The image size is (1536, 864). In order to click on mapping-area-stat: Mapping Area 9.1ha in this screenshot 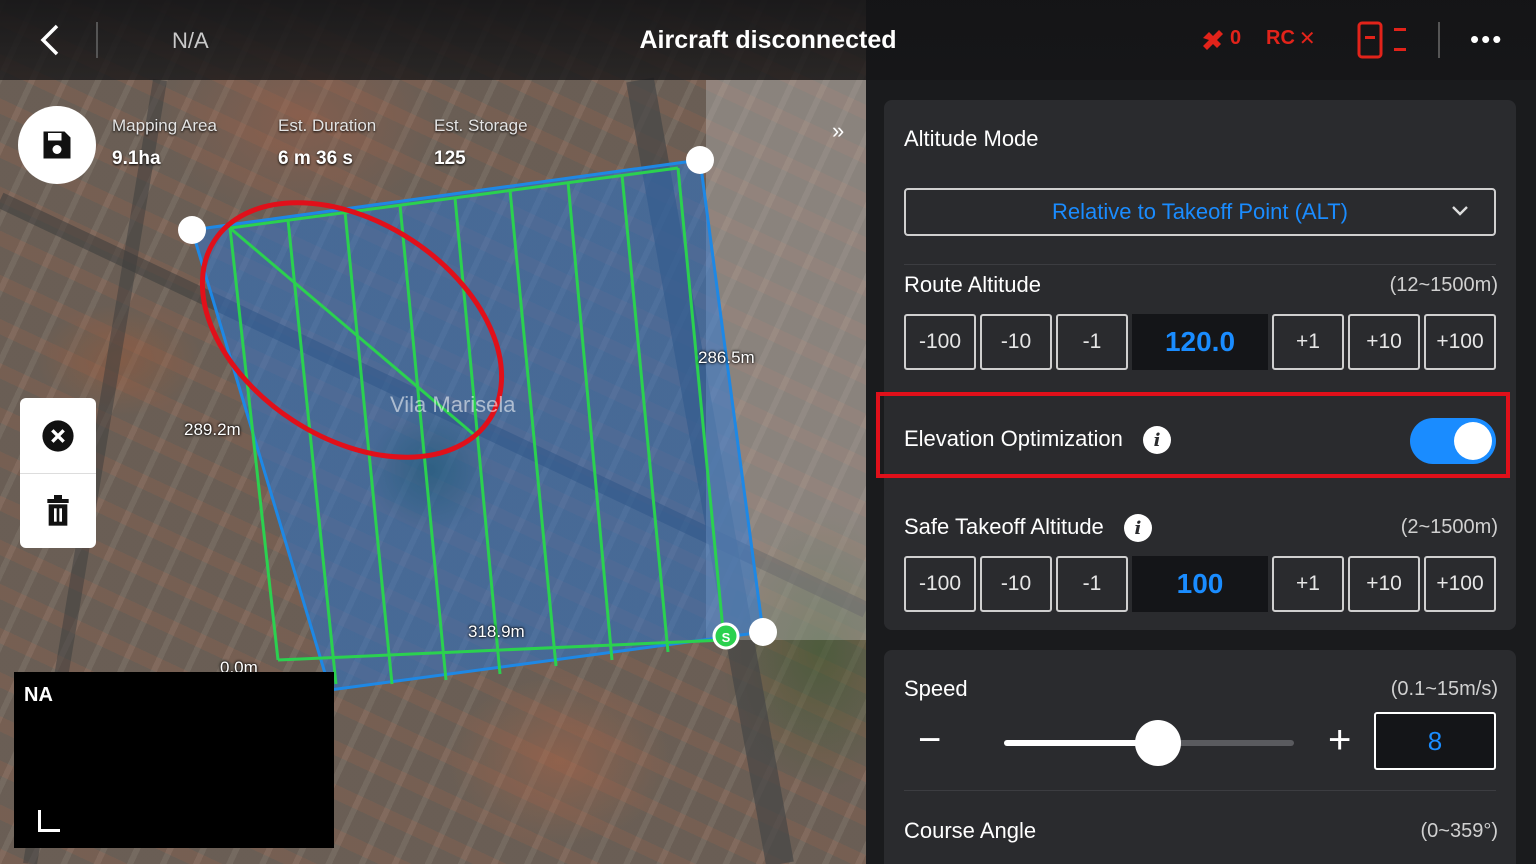, I will do `click(164, 142)`.